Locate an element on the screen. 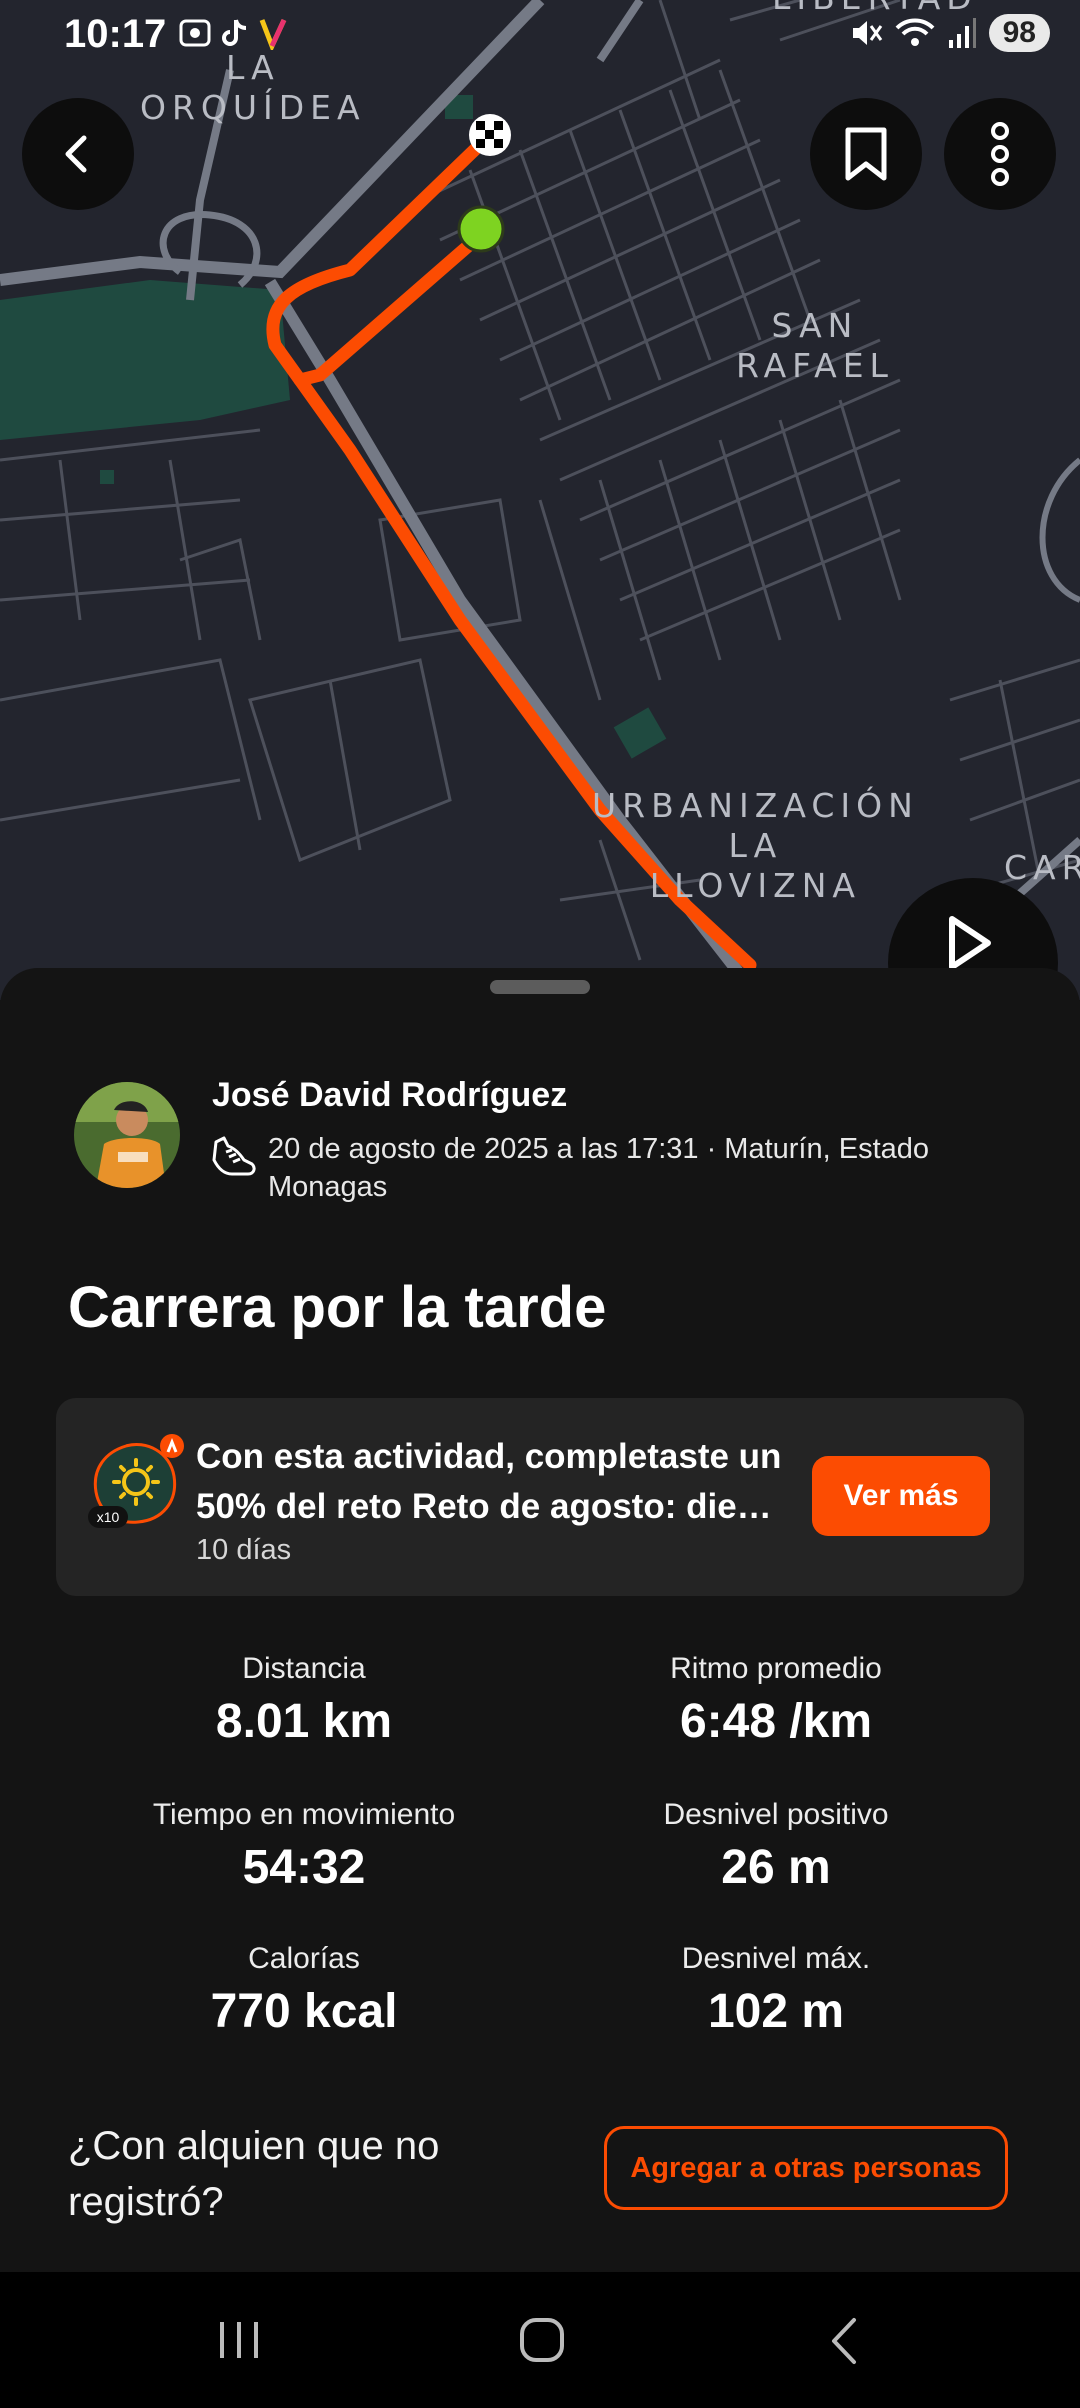  app-icon is located at coordinates (273, 34).